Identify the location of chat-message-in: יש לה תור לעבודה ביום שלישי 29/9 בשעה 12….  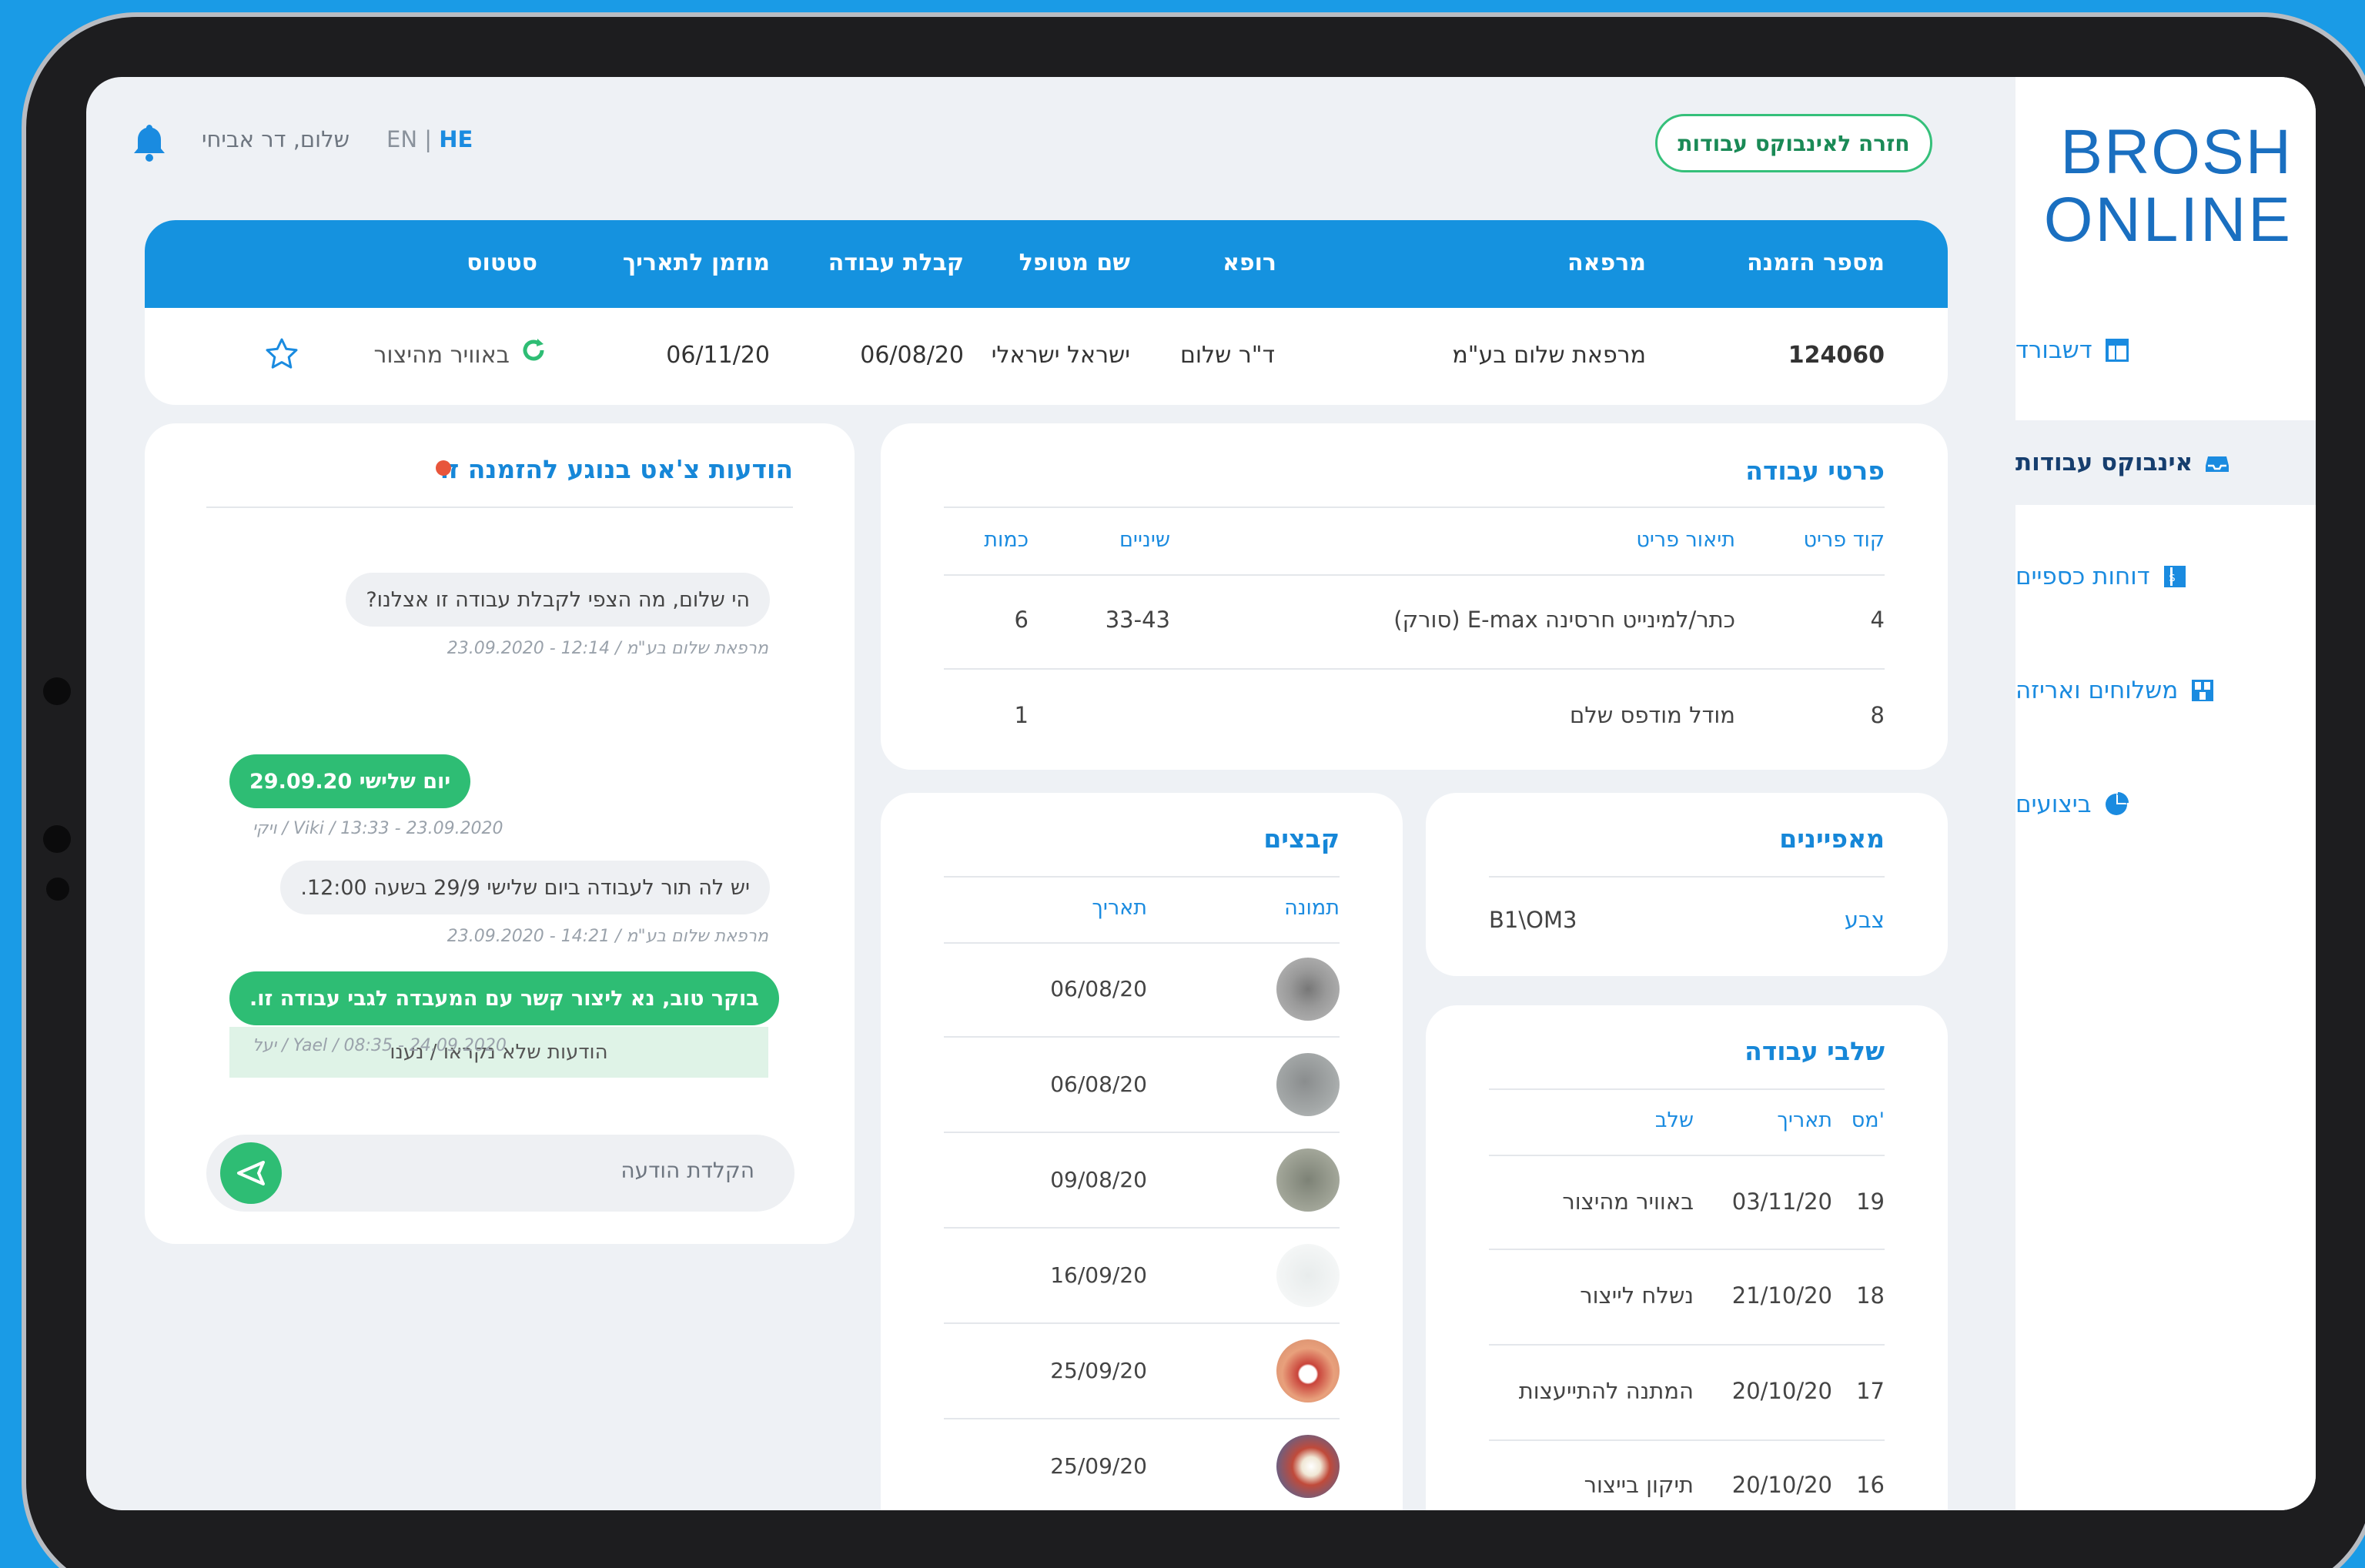
(525, 887).